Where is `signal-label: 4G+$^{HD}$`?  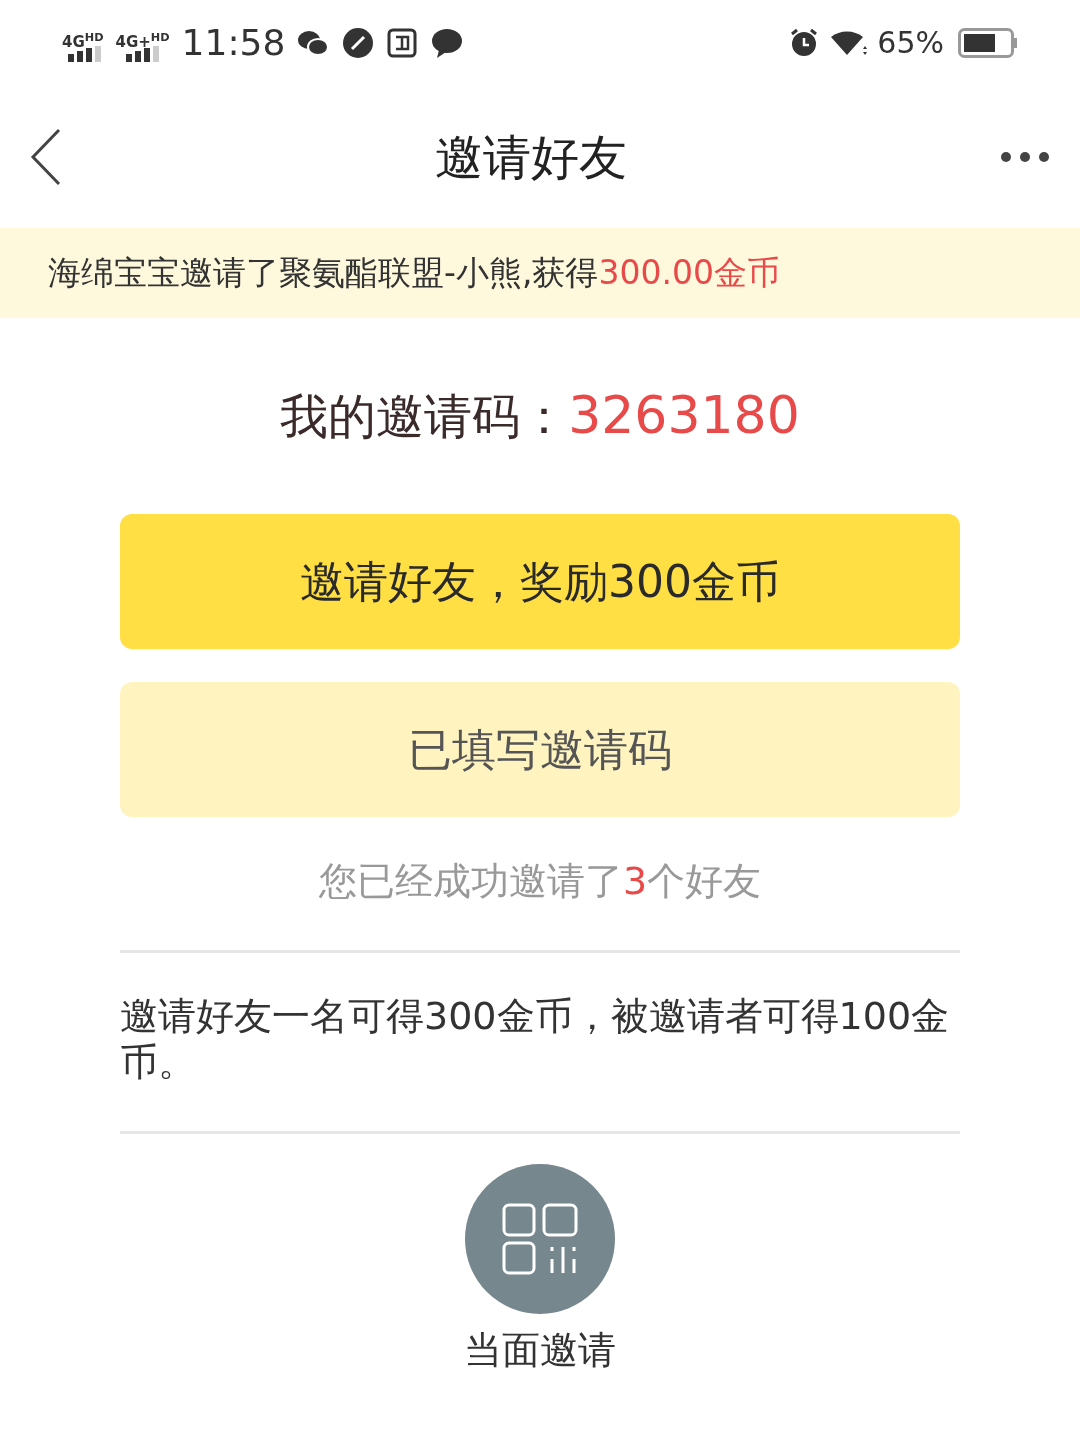
signal-label: 4G+$^{HD}$ is located at coordinates (142, 42).